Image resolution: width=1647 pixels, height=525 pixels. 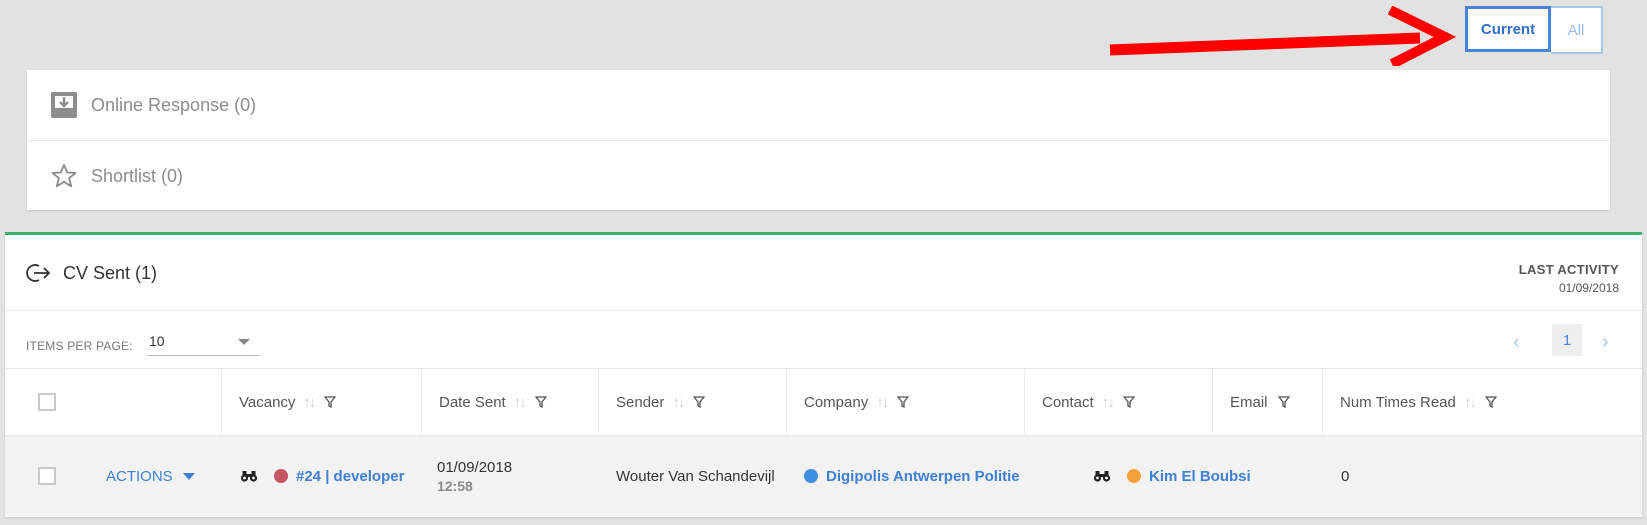 I want to click on column-label: Email, so click(x=1249, y=402).